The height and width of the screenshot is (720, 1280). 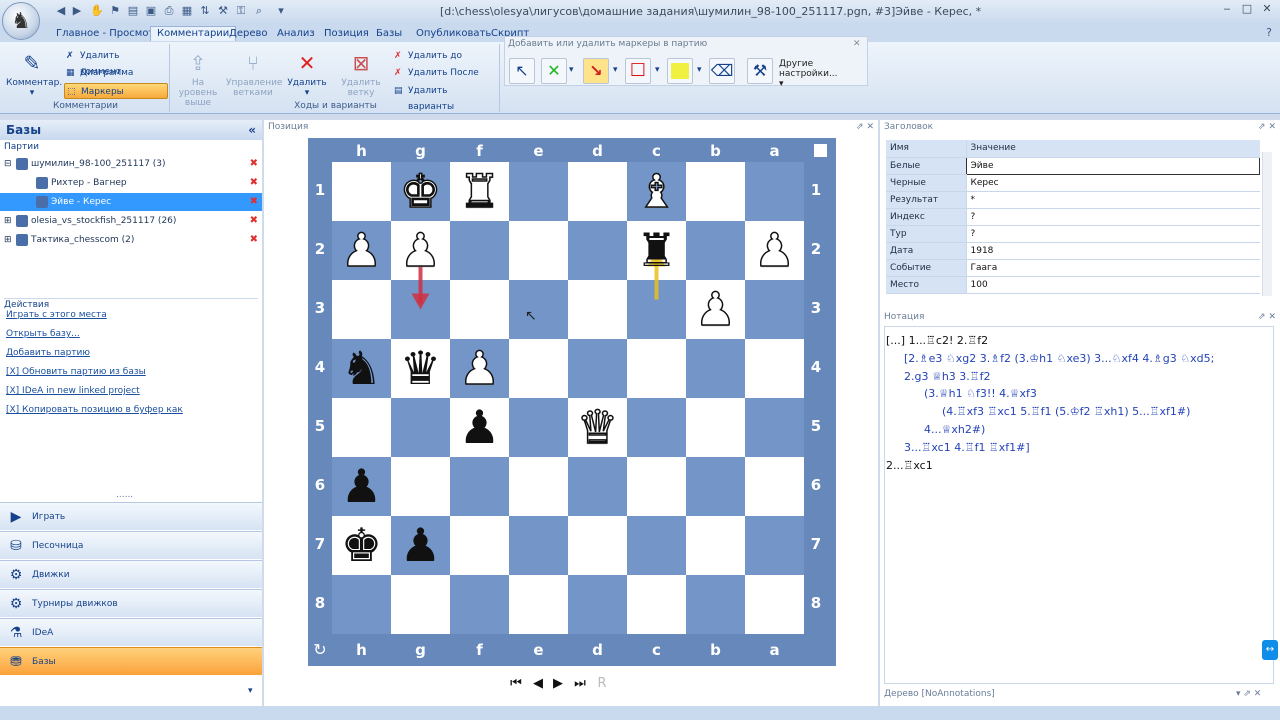 I want to click on tab-databases: Базы, so click(x=389, y=34).